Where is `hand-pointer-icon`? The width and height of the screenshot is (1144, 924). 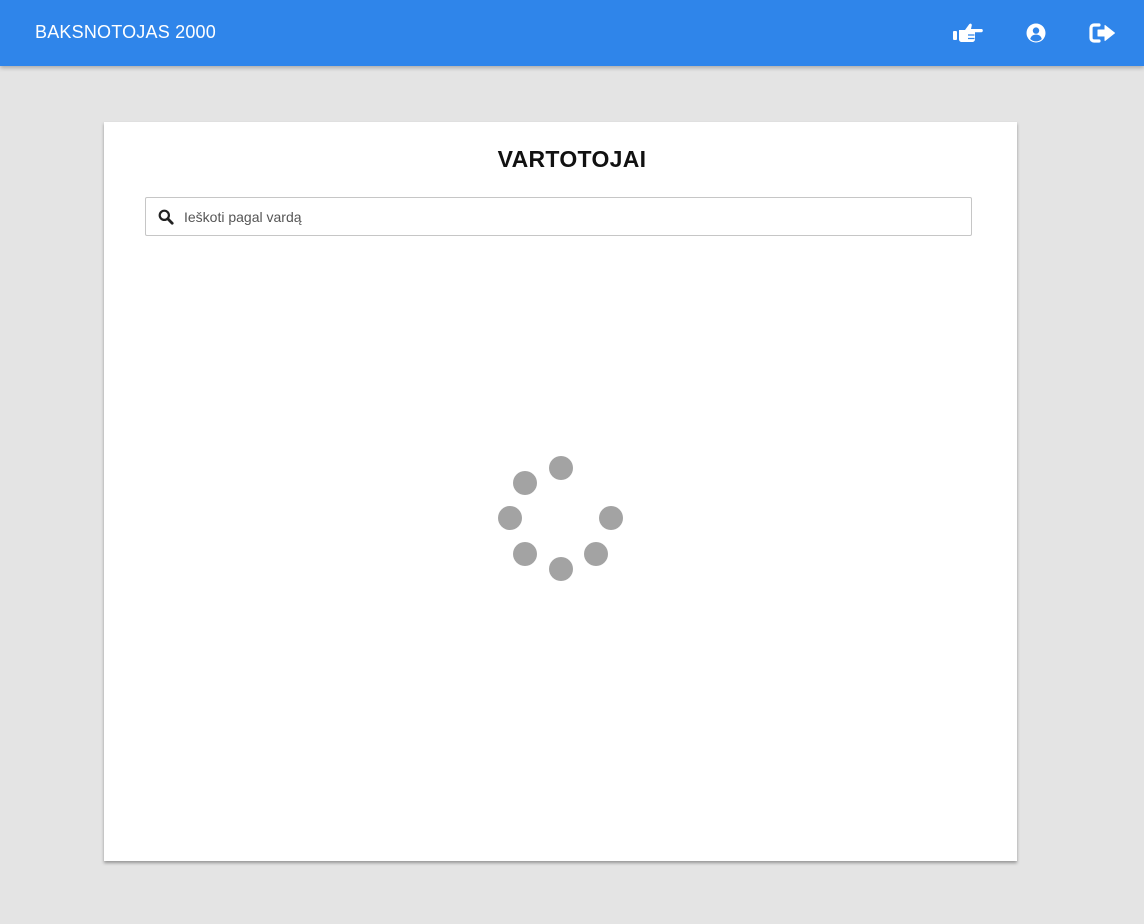 hand-pointer-icon is located at coordinates (968, 32).